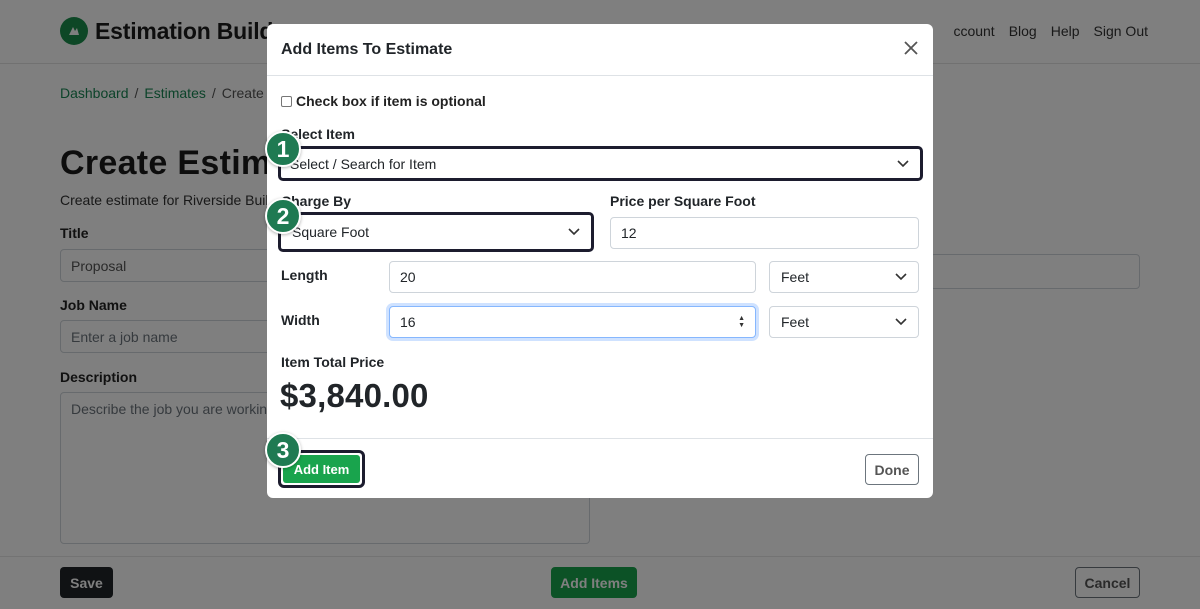 Image resolution: width=1200 pixels, height=609 pixels. Describe the element at coordinates (333, 362) in the screenshot. I see `item-total-label: Item Total Price` at that location.